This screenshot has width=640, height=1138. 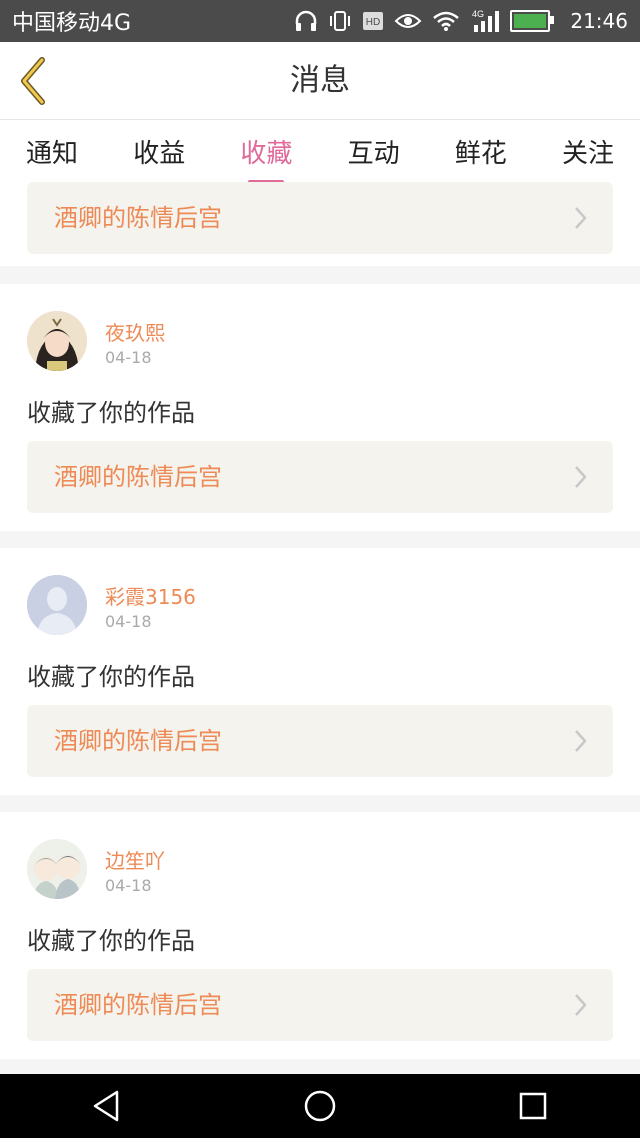 I want to click on status-icons: HD 4G 21:46, so click(x=461, y=21).